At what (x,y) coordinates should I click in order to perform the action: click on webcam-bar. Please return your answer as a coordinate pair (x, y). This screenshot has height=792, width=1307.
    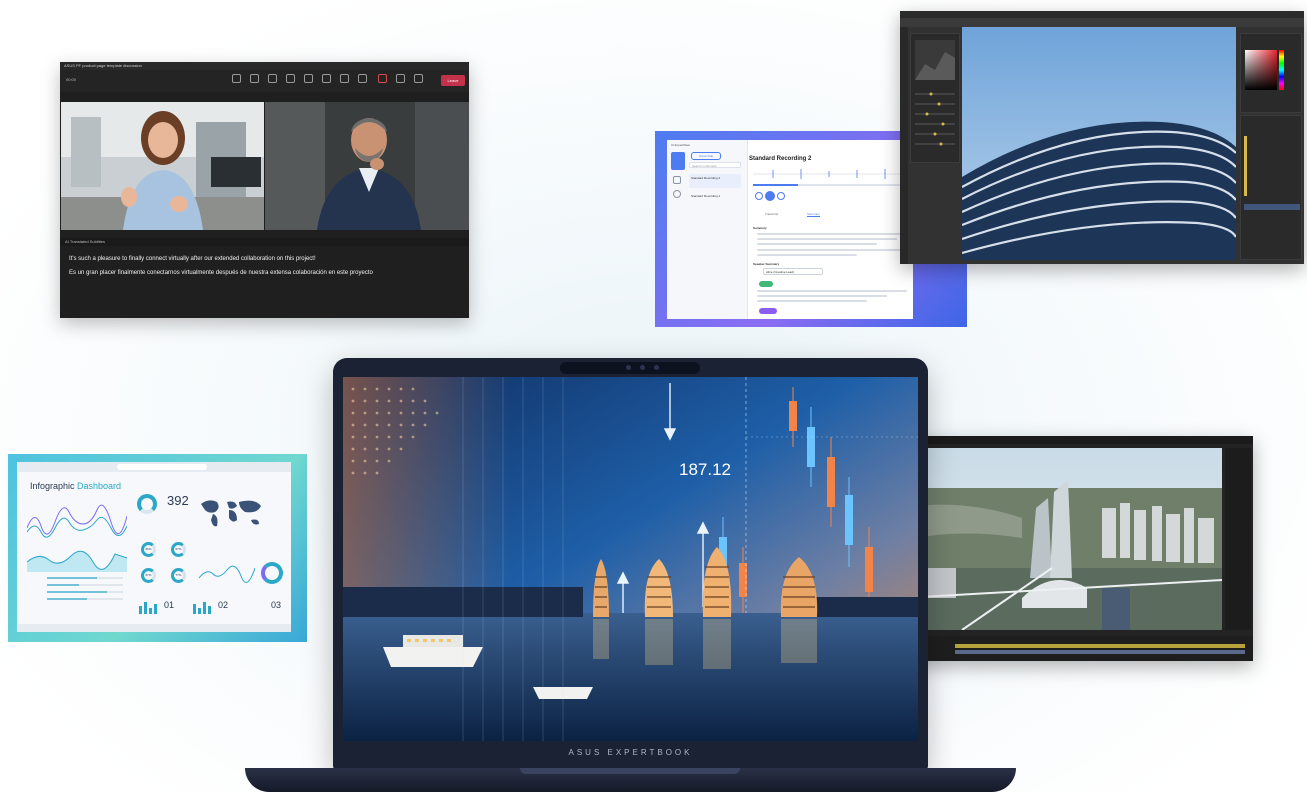
    Looking at the image, I should click on (630, 368).